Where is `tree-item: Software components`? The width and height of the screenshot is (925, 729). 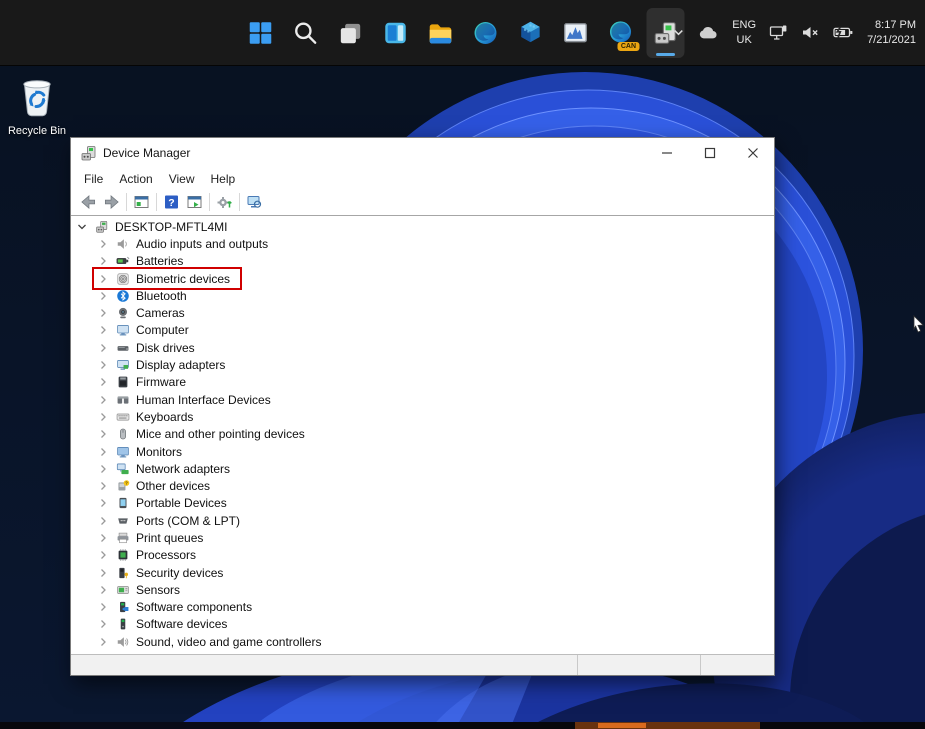
tree-item: Software components is located at coordinates (422, 607).